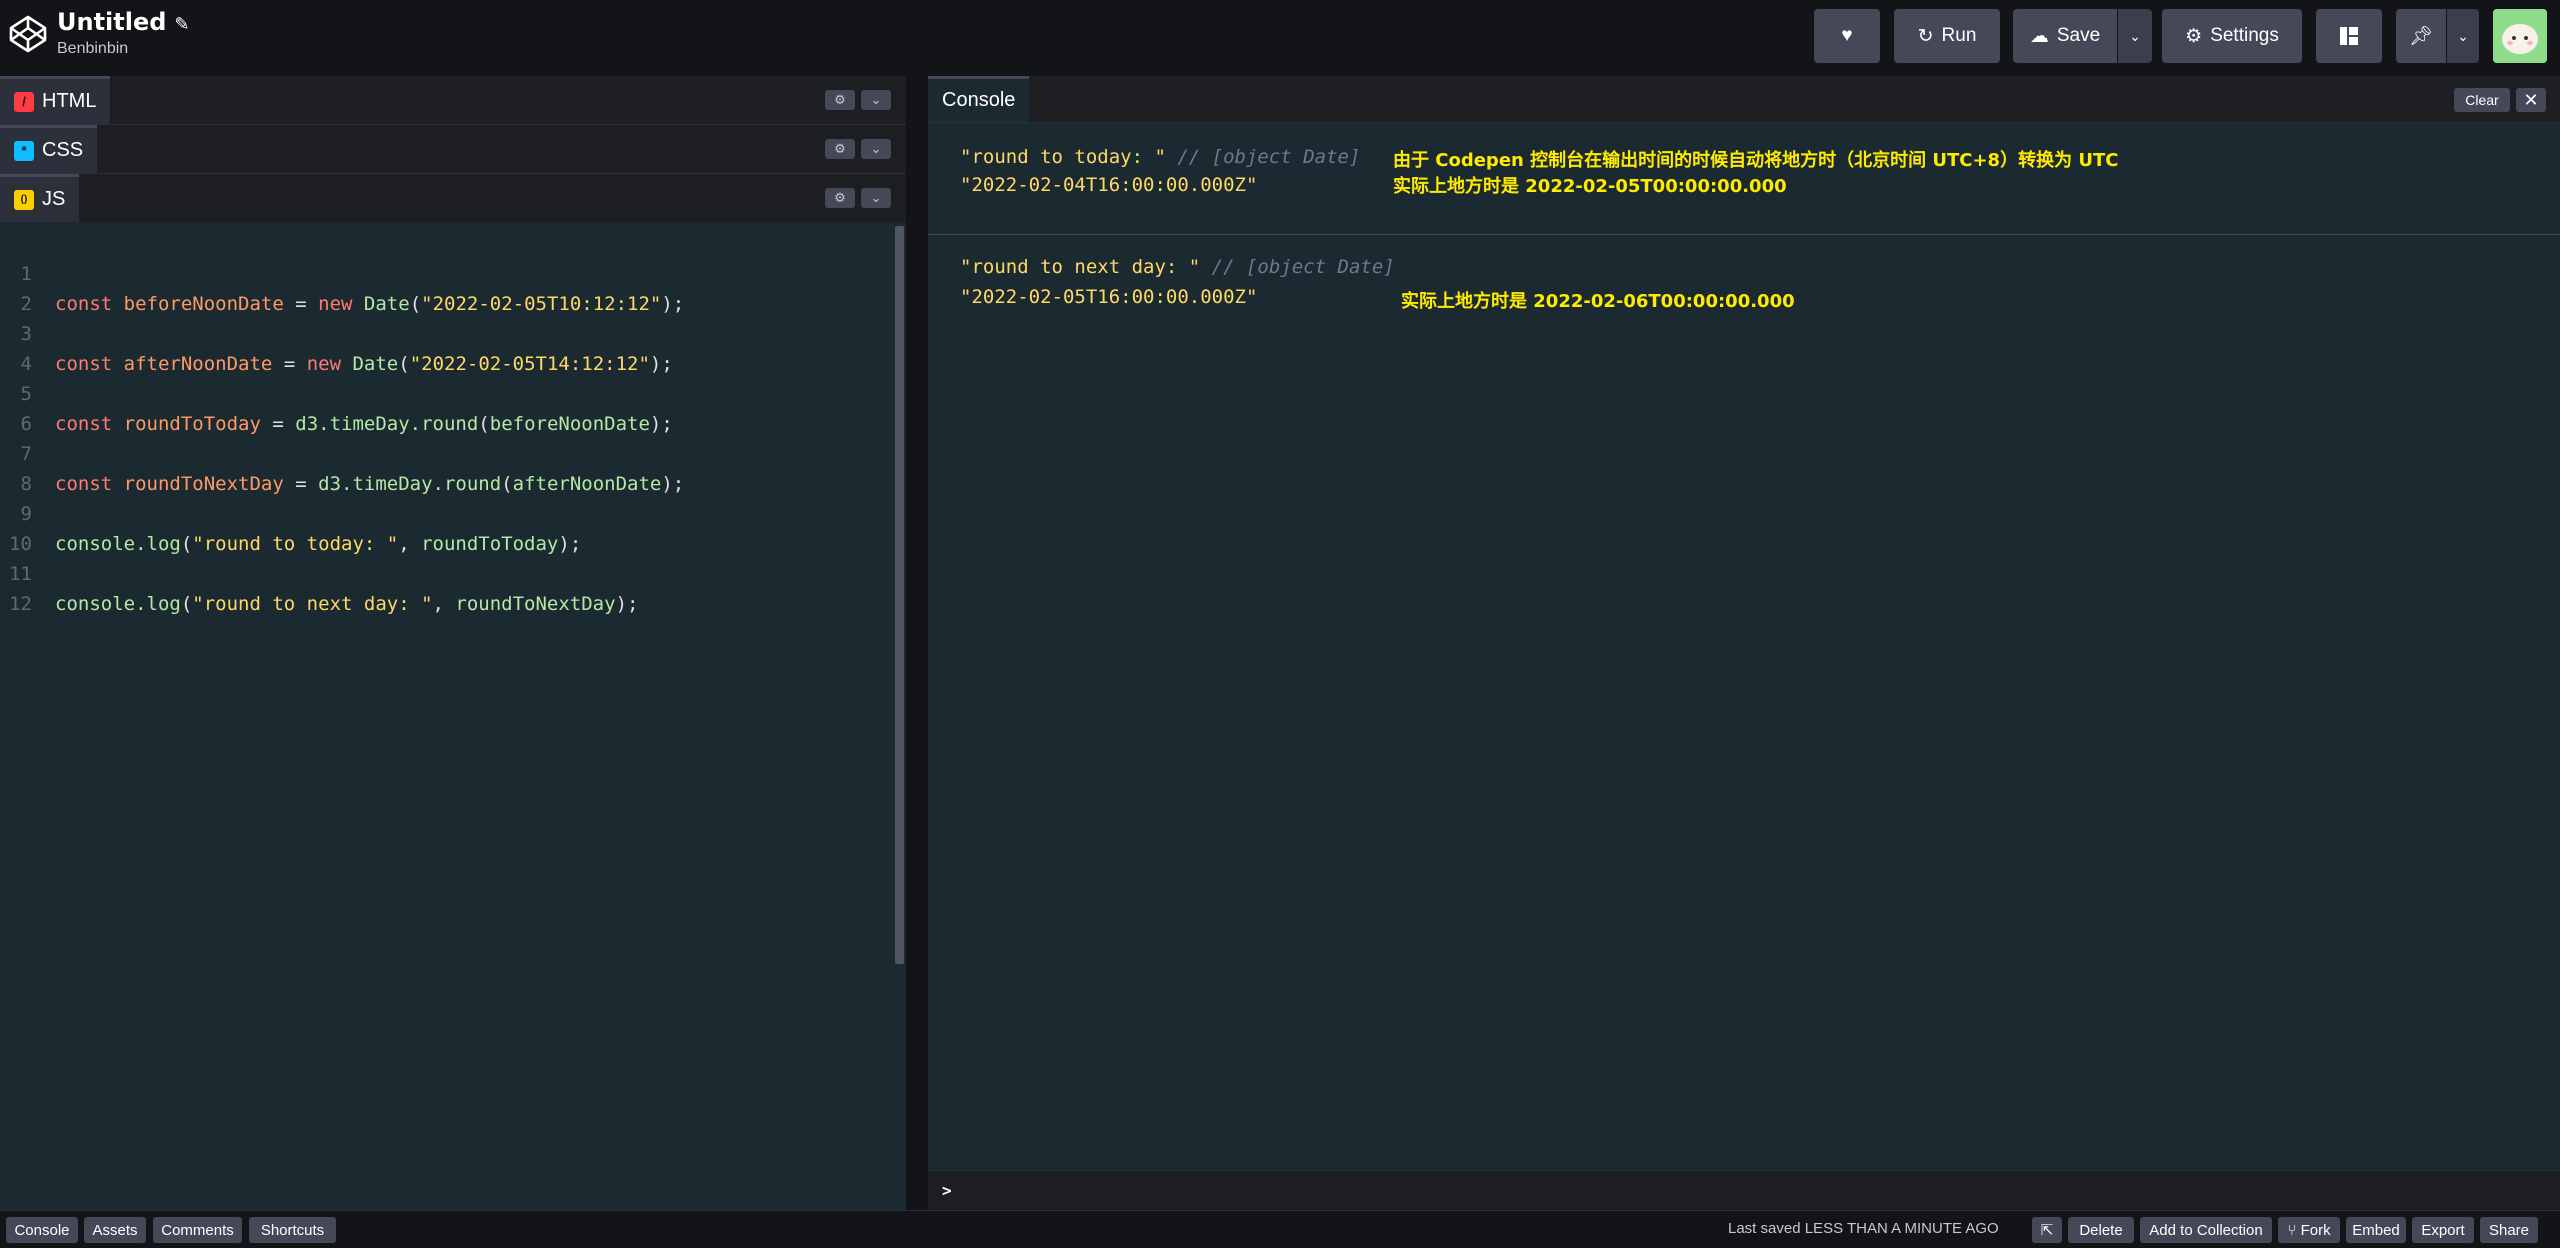 This screenshot has width=2560, height=1248. Describe the element at coordinates (181, 25) in the screenshot. I see `pencil-icon: ✎` at that location.